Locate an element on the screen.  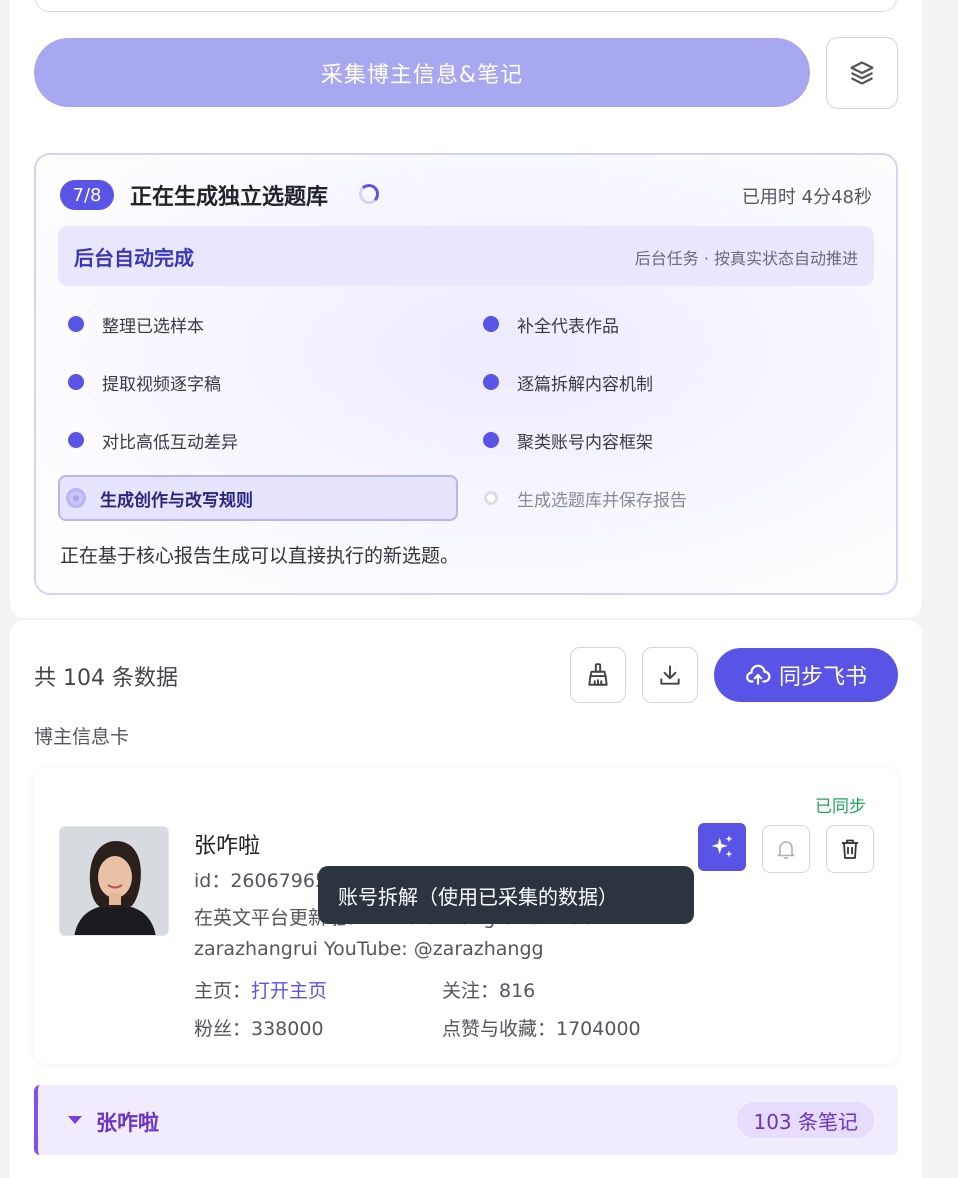
step-label: 聚类账号内容框架 is located at coordinates (585, 442).